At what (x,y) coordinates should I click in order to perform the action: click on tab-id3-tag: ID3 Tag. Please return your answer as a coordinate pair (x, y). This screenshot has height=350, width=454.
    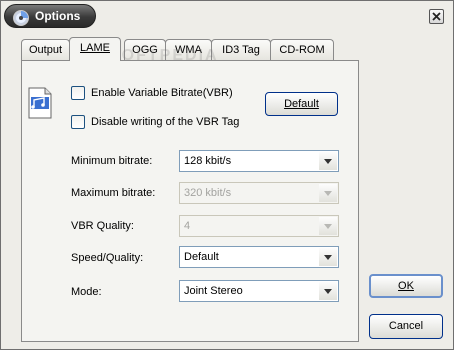
    Looking at the image, I should click on (241, 49).